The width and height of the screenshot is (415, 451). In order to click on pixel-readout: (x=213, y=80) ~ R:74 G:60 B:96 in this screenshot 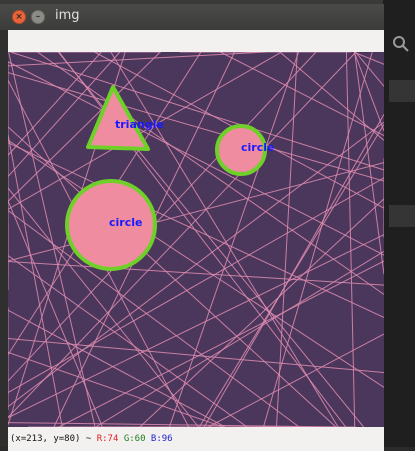, I will do `click(91, 439)`.